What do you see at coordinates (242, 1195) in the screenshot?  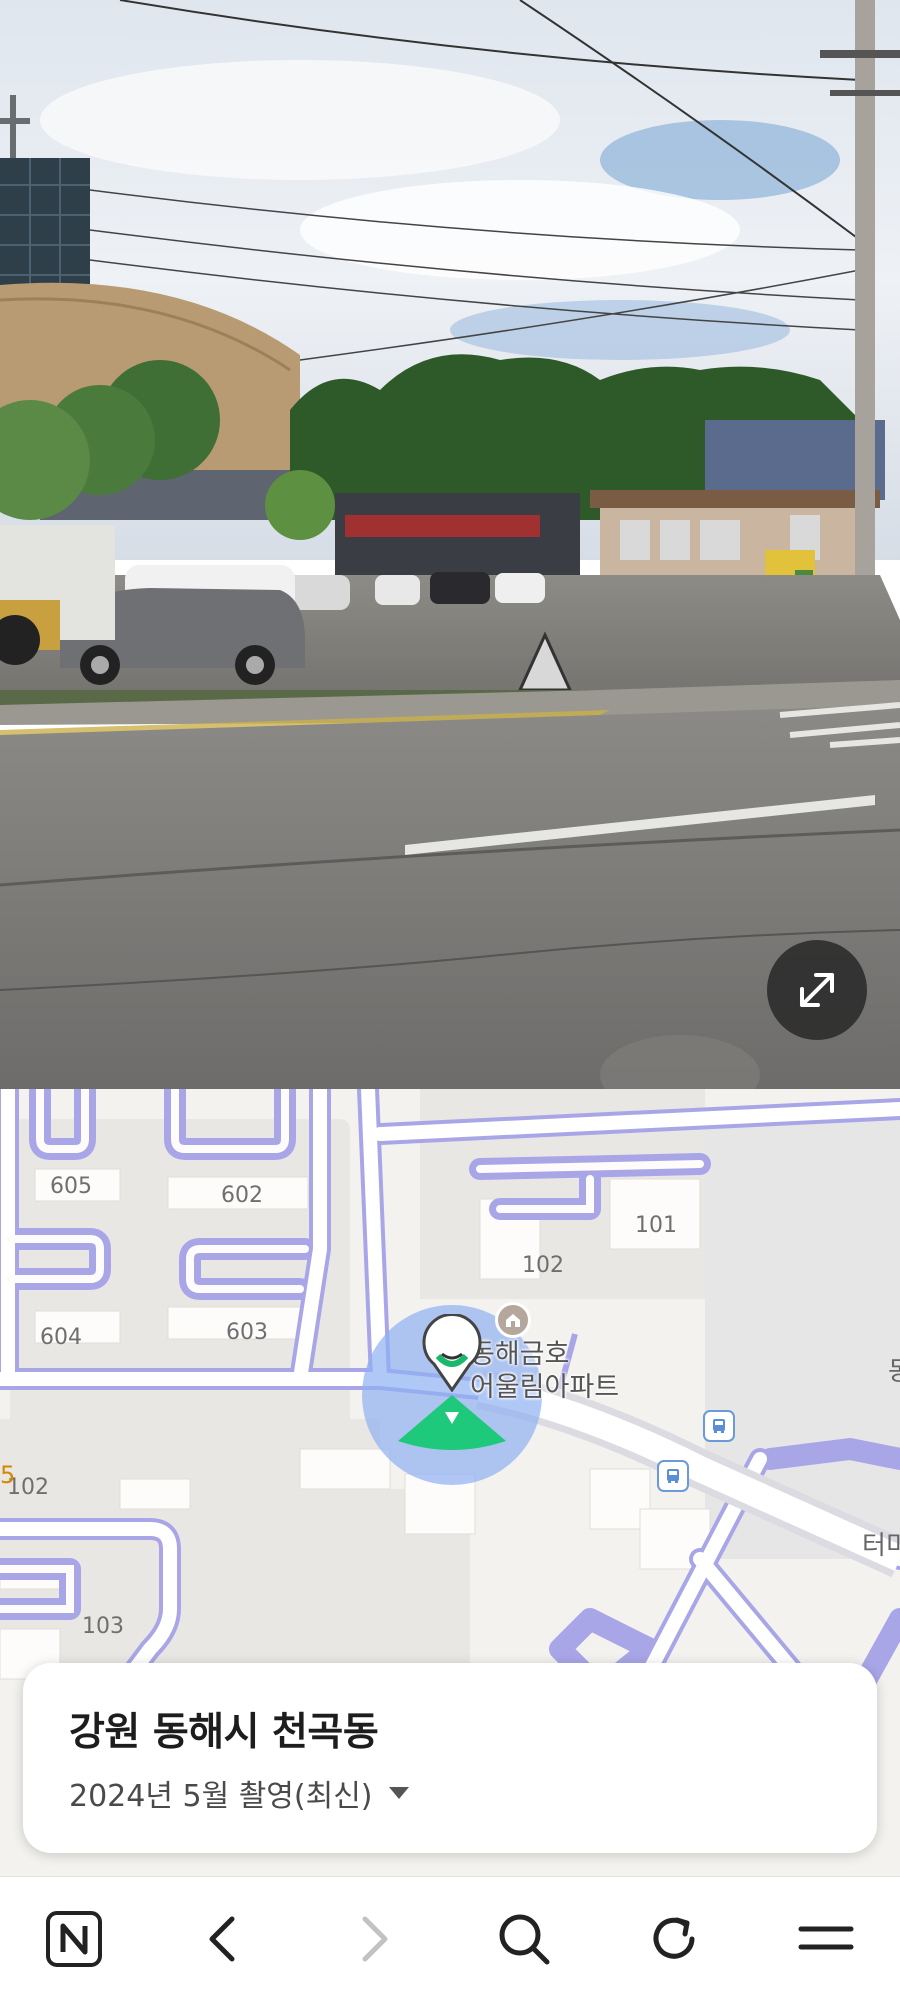 I see `building-label: 602` at bounding box center [242, 1195].